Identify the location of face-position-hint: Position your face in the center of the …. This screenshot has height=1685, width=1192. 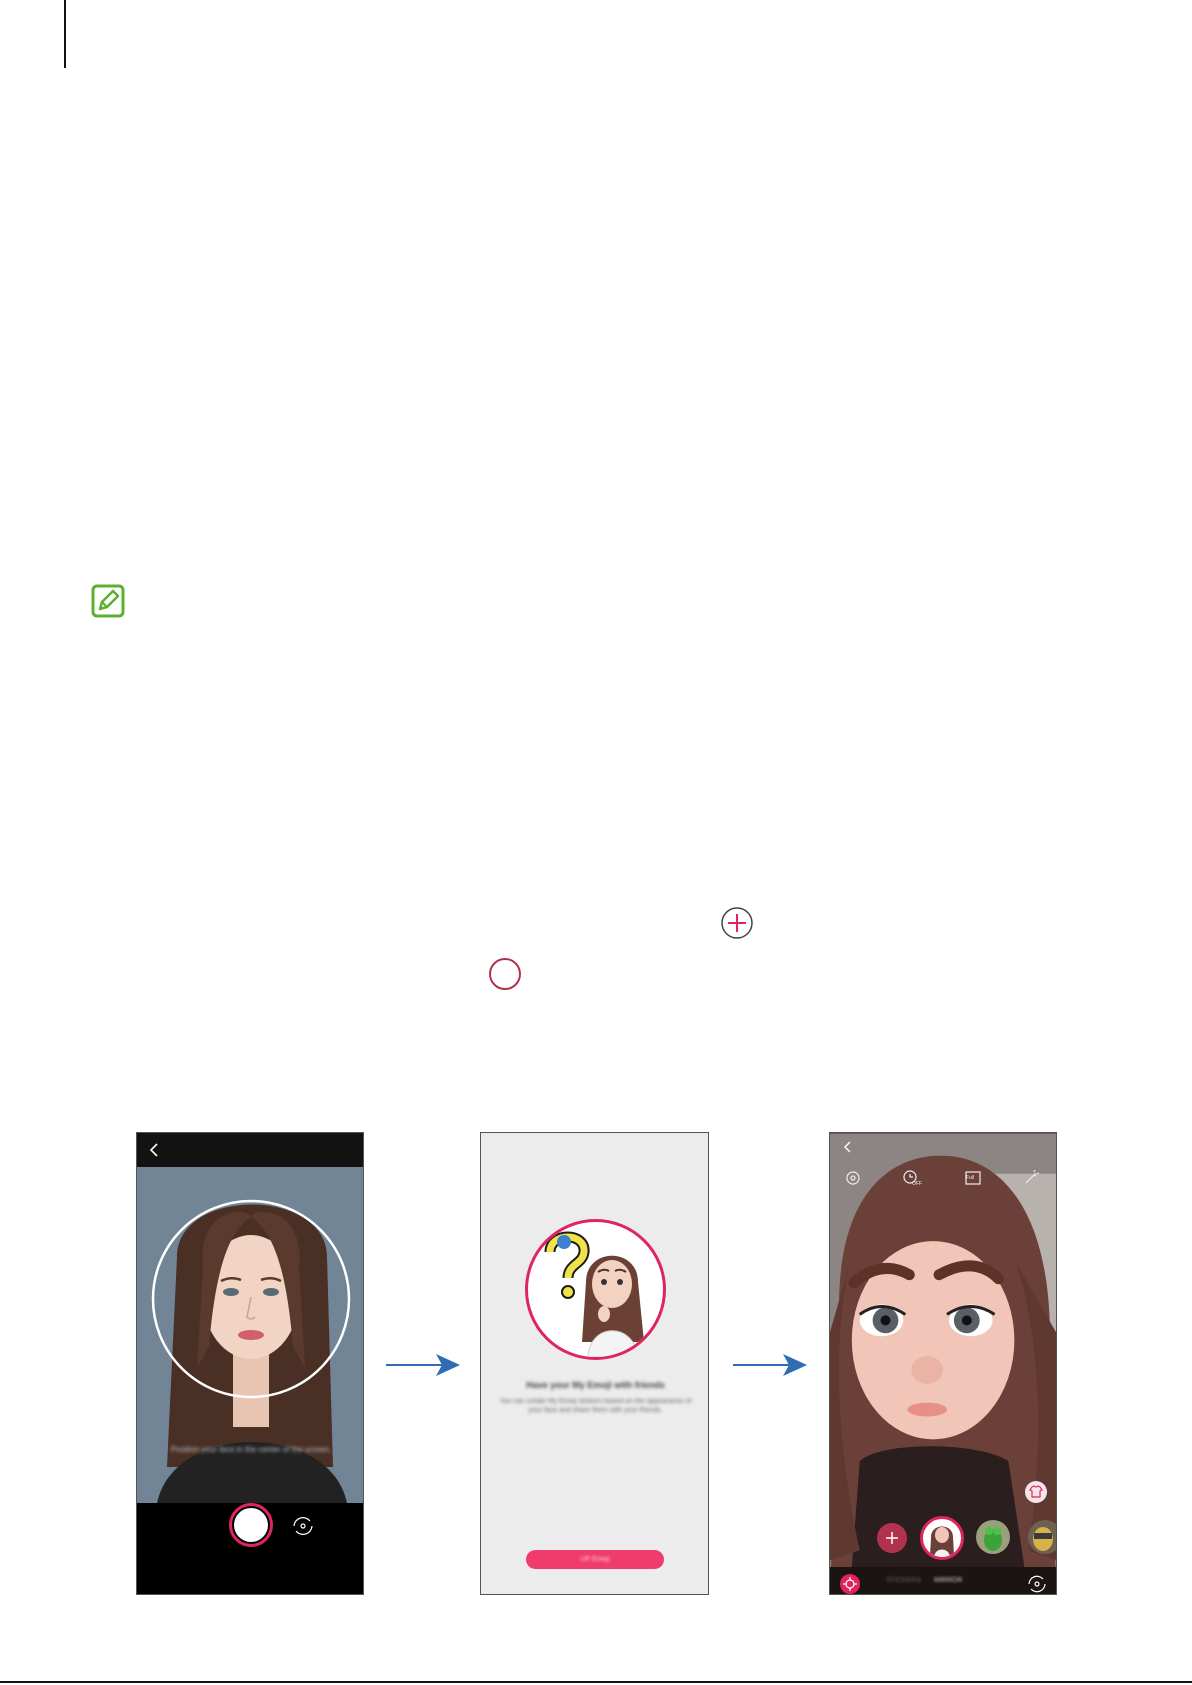
(251, 1449).